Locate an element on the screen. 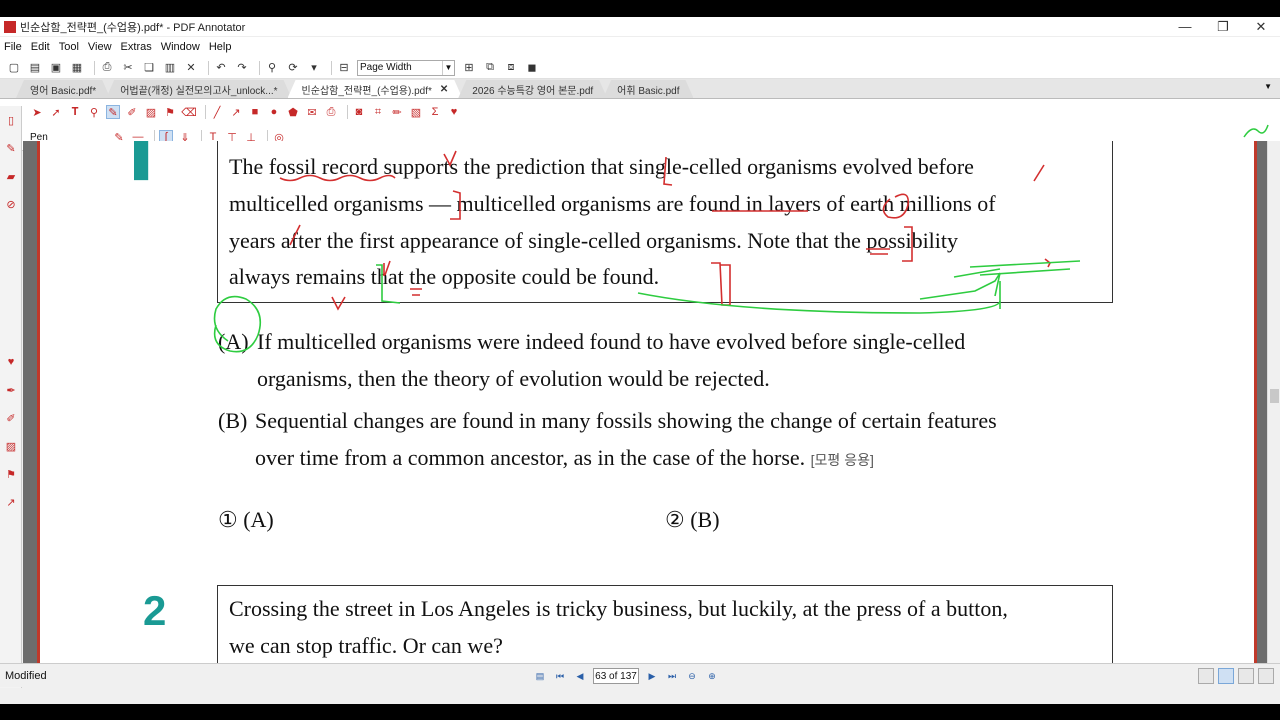 The width and height of the screenshot is (1280, 720). save-all-icon: ▦ is located at coordinates (77, 68).